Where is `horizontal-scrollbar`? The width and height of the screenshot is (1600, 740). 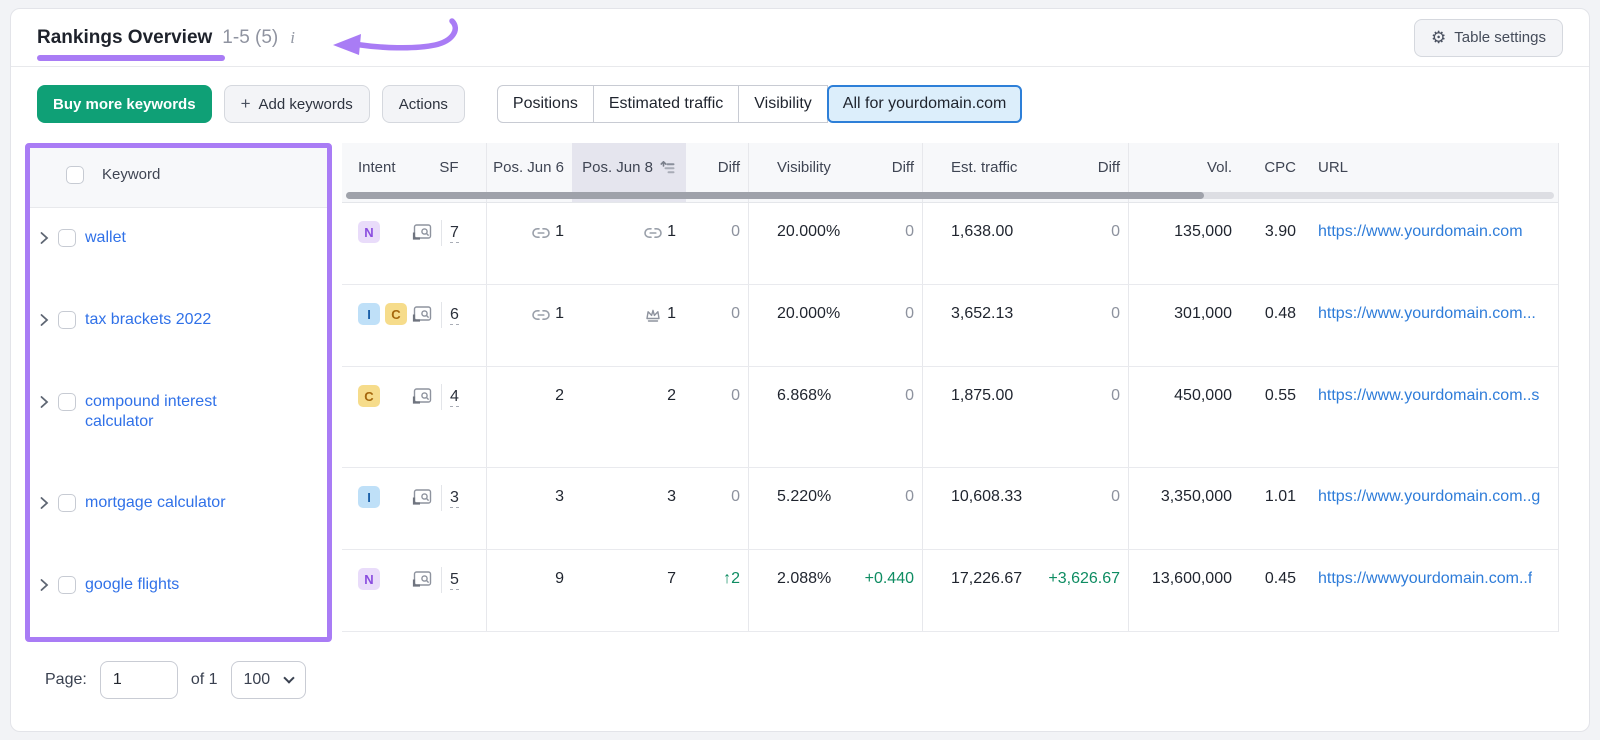 horizontal-scrollbar is located at coordinates (950, 195).